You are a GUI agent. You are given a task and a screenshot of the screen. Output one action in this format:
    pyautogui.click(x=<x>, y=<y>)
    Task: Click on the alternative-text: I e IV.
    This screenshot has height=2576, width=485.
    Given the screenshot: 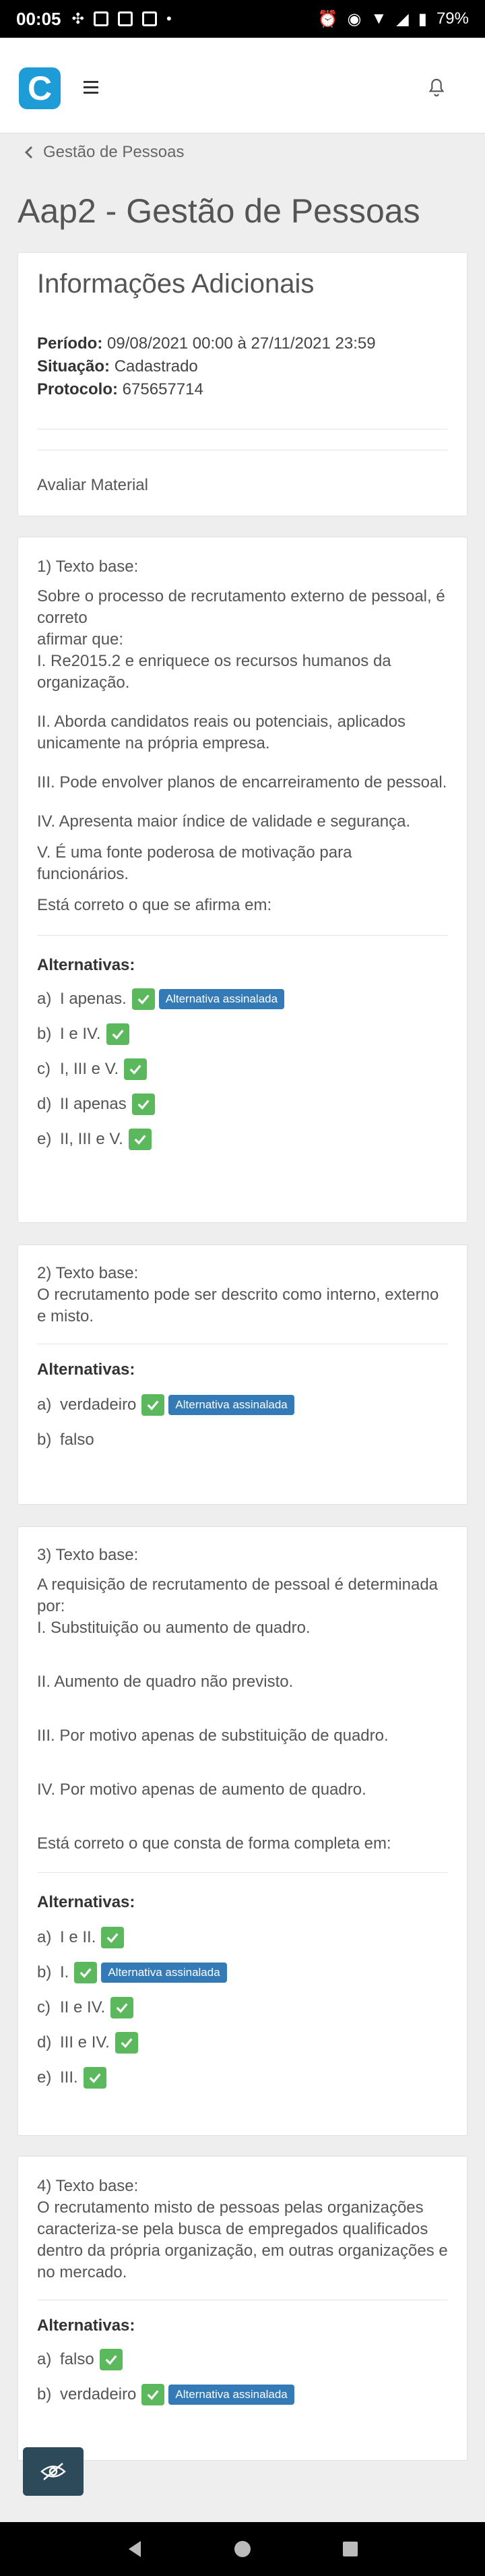 What is the action you would take?
    pyautogui.click(x=80, y=1034)
    